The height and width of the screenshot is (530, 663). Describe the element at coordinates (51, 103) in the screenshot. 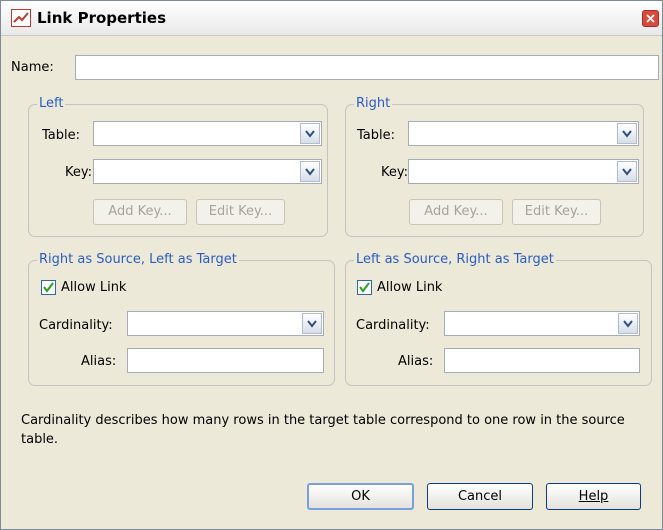

I see `left-group-legend: Left` at that location.